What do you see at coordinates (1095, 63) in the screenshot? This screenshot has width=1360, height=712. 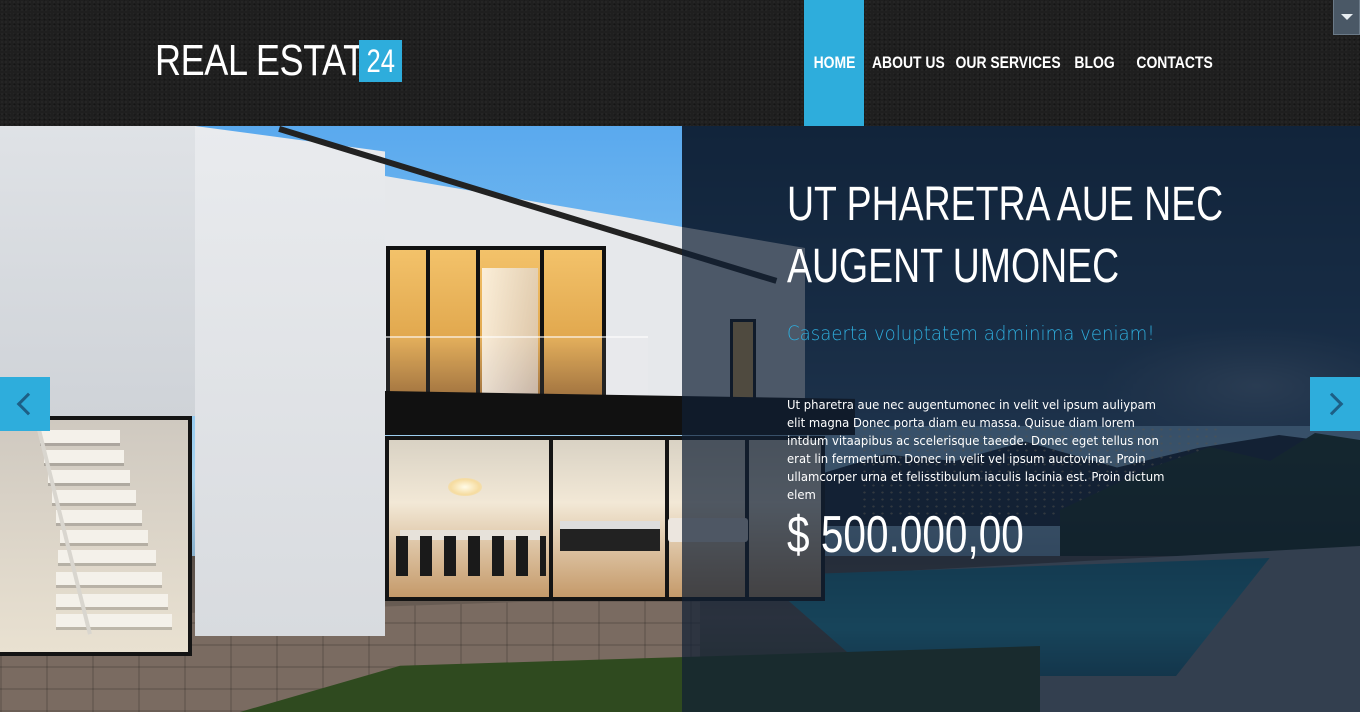 I see `nav-item-blog: BLOG` at bounding box center [1095, 63].